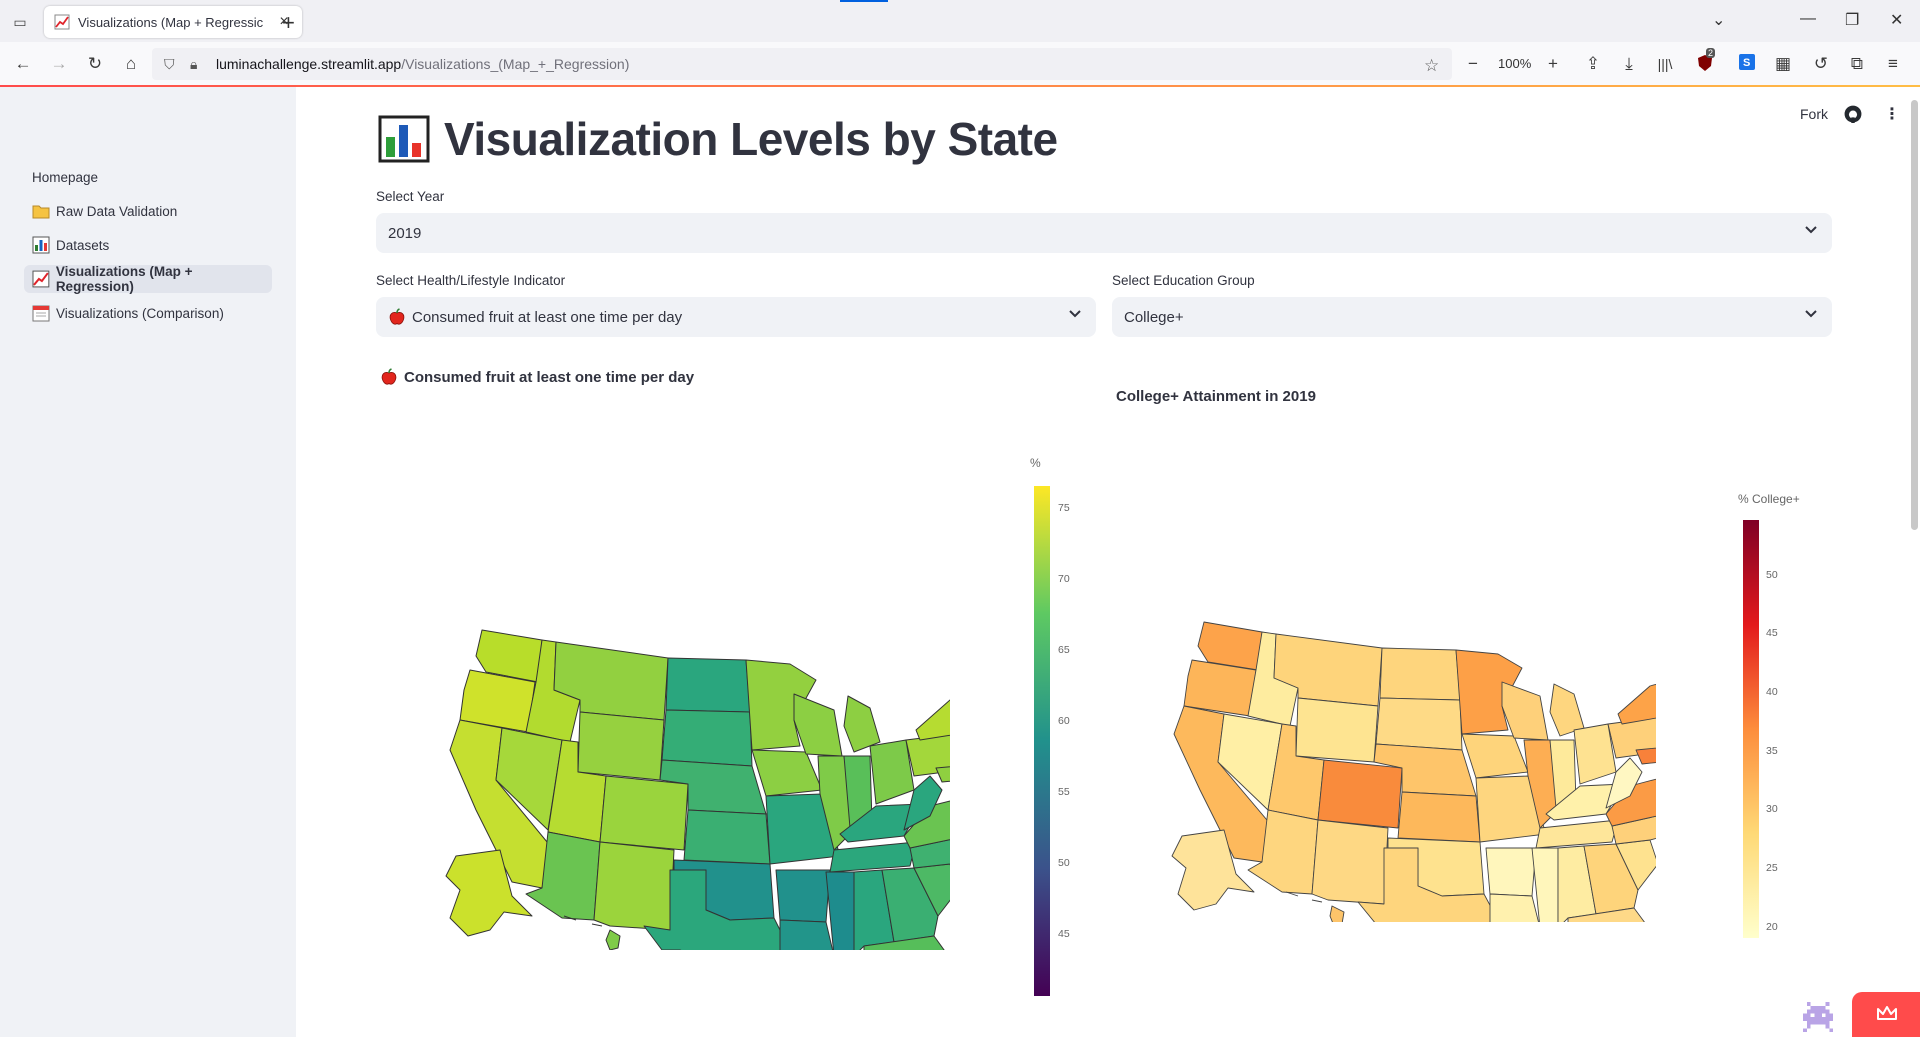  What do you see at coordinates (736, 317) in the screenshot?
I see `indicator-select: Consumed fruit at least one time per day` at bounding box center [736, 317].